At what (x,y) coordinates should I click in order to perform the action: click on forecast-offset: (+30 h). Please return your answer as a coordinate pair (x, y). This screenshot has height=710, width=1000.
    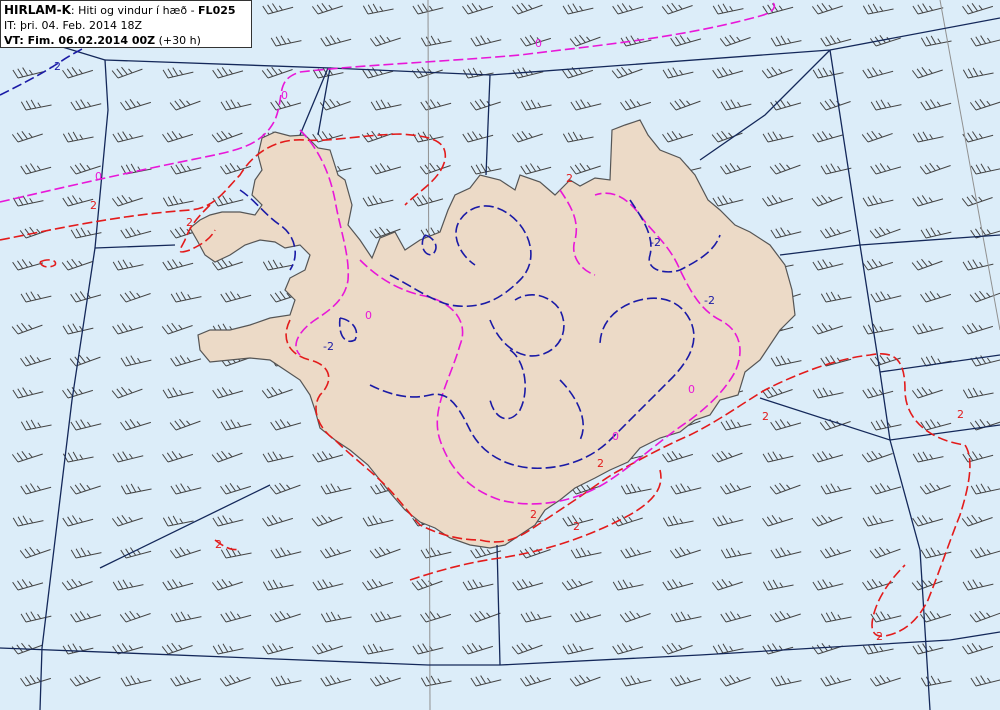
    Looking at the image, I should click on (178, 40).